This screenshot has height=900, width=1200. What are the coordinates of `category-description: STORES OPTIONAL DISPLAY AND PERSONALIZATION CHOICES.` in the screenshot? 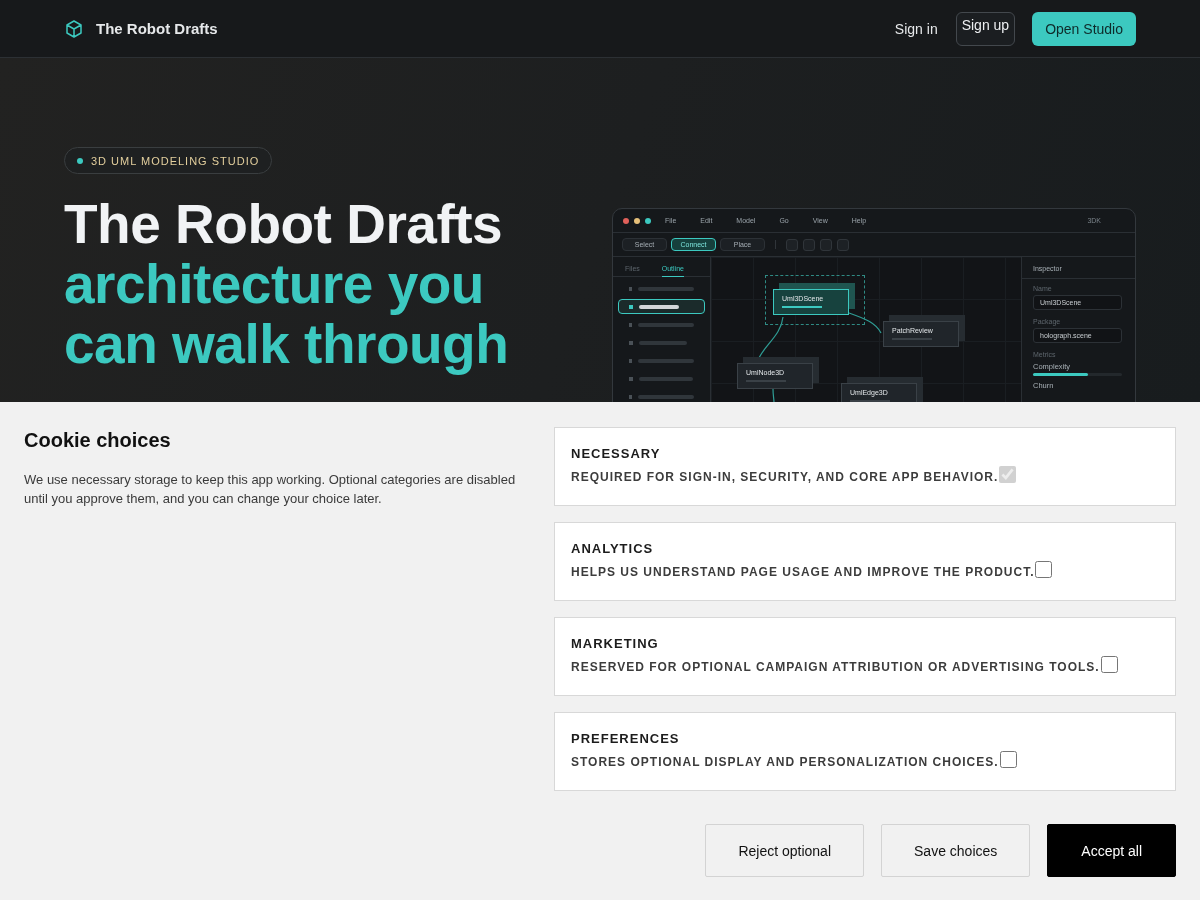 It's located at (785, 762).